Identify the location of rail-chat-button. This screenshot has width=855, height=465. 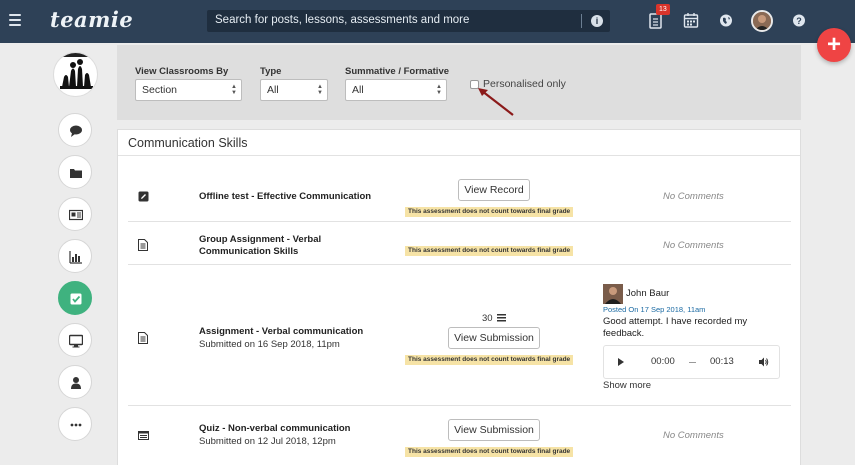
(75, 130).